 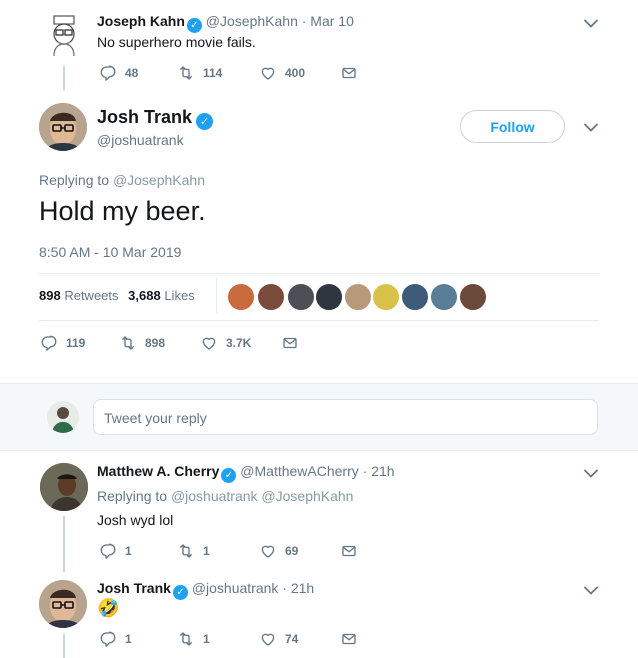 I want to click on retweet-button: 898, so click(x=142, y=343).